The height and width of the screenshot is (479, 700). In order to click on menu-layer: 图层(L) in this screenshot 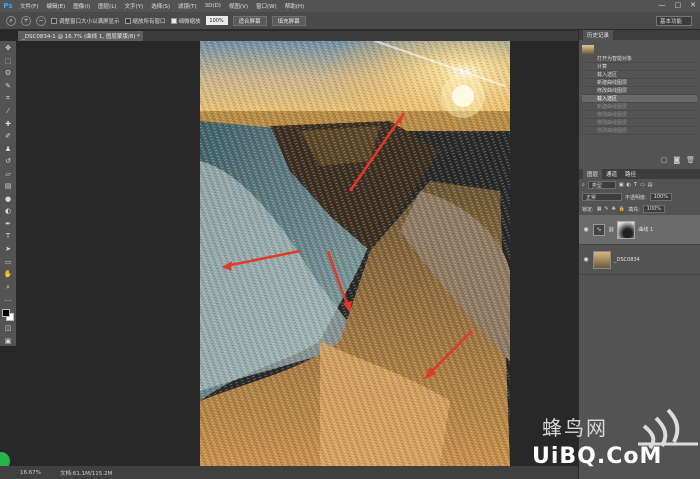, I will do `click(107, 6)`.